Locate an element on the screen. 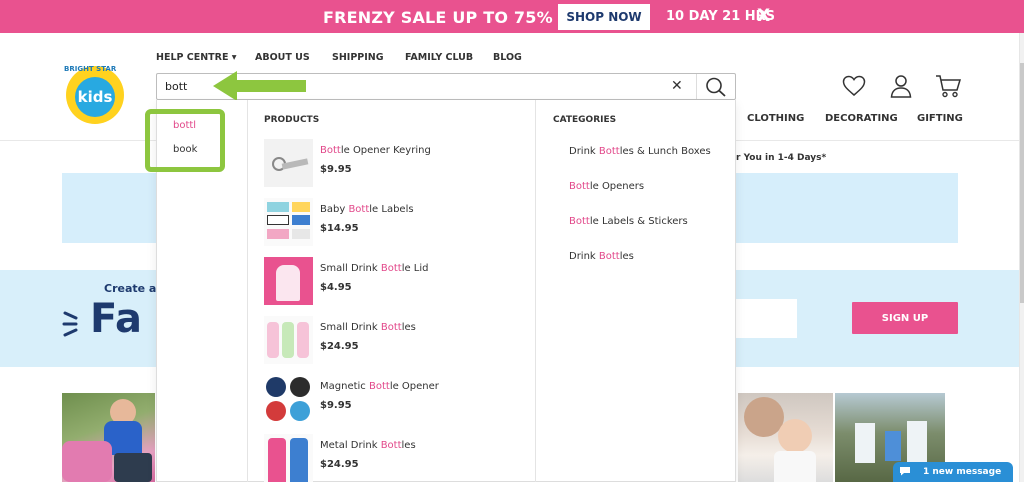 Image resolution: width=1024 pixels, height=482 pixels. chat-widget-button: 1 new message is located at coordinates (953, 472).